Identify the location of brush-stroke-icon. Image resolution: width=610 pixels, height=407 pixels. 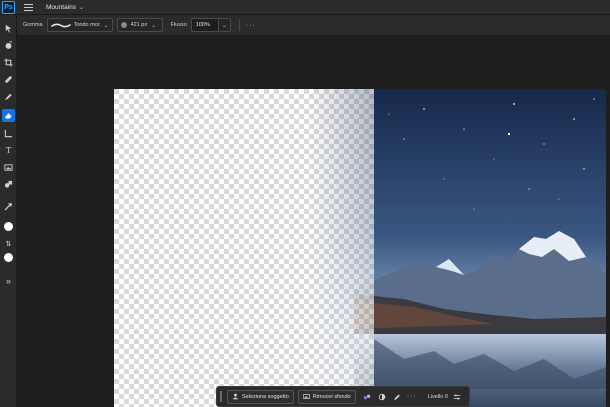
(60, 25).